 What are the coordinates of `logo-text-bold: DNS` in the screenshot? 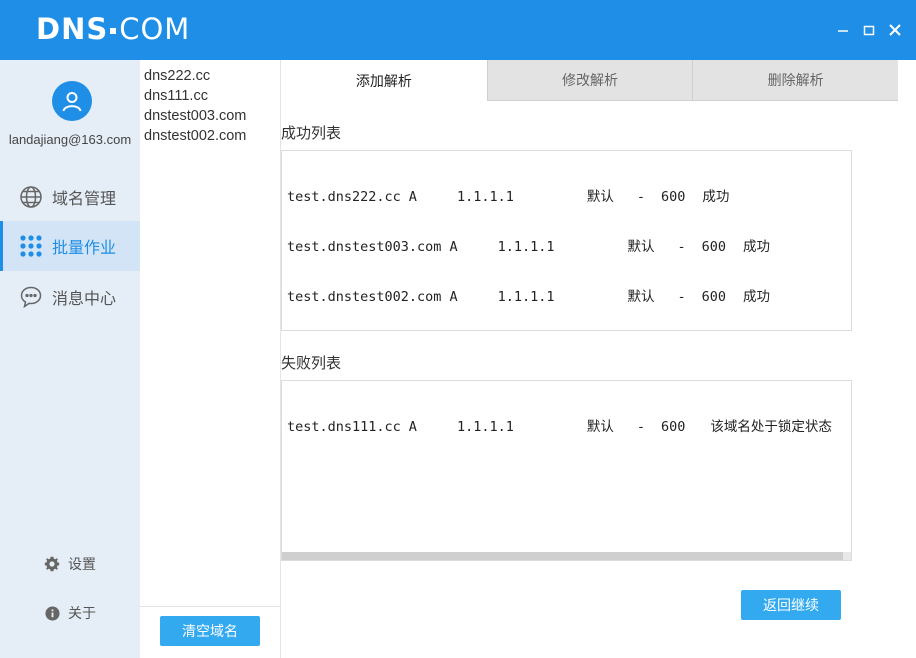 It's located at (72, 29).